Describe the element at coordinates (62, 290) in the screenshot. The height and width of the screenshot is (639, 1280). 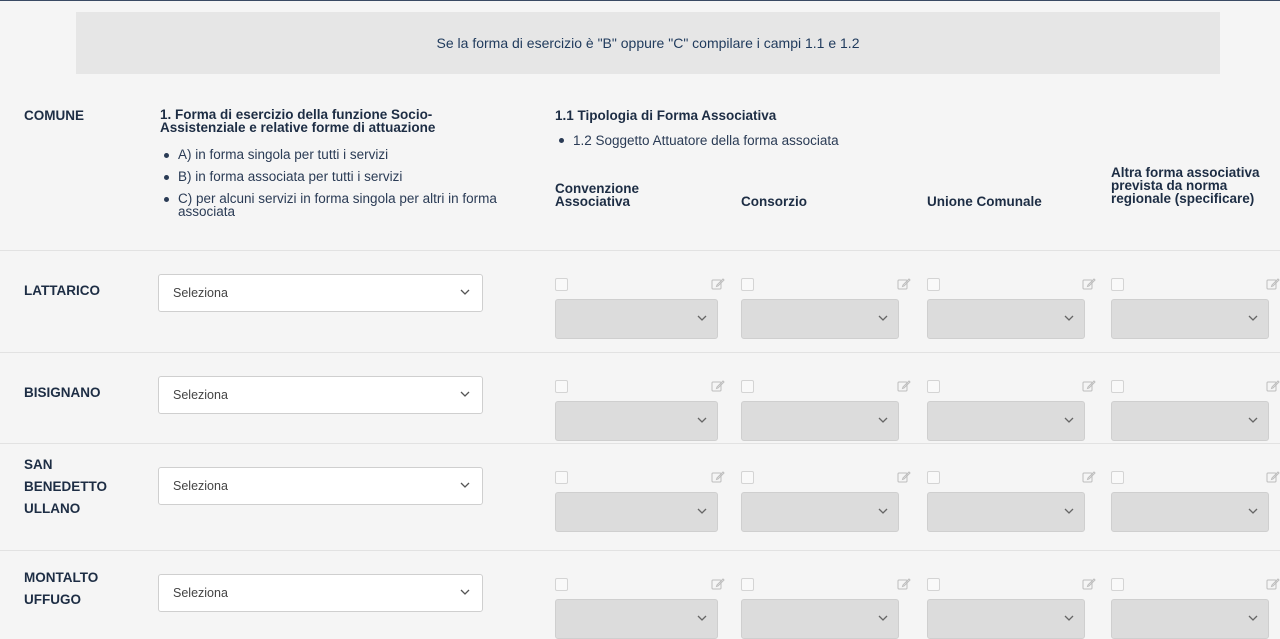
I see `comune-name: LATTARICO` at that location.